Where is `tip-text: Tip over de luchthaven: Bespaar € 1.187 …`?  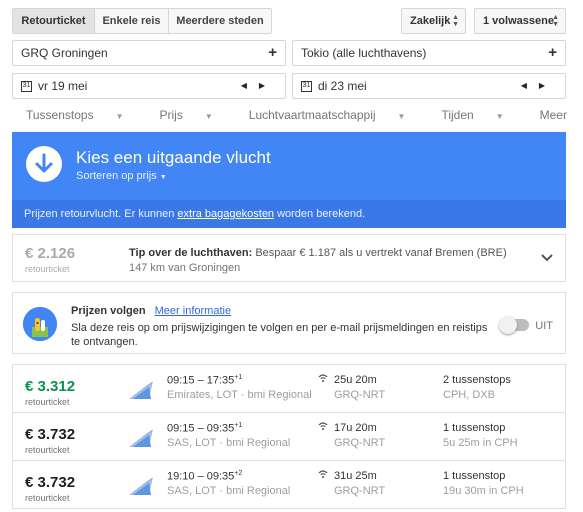
tip-text: Tip over de luchthaven: Bespaar € 1.187 … is located at coordinates (318, 253).